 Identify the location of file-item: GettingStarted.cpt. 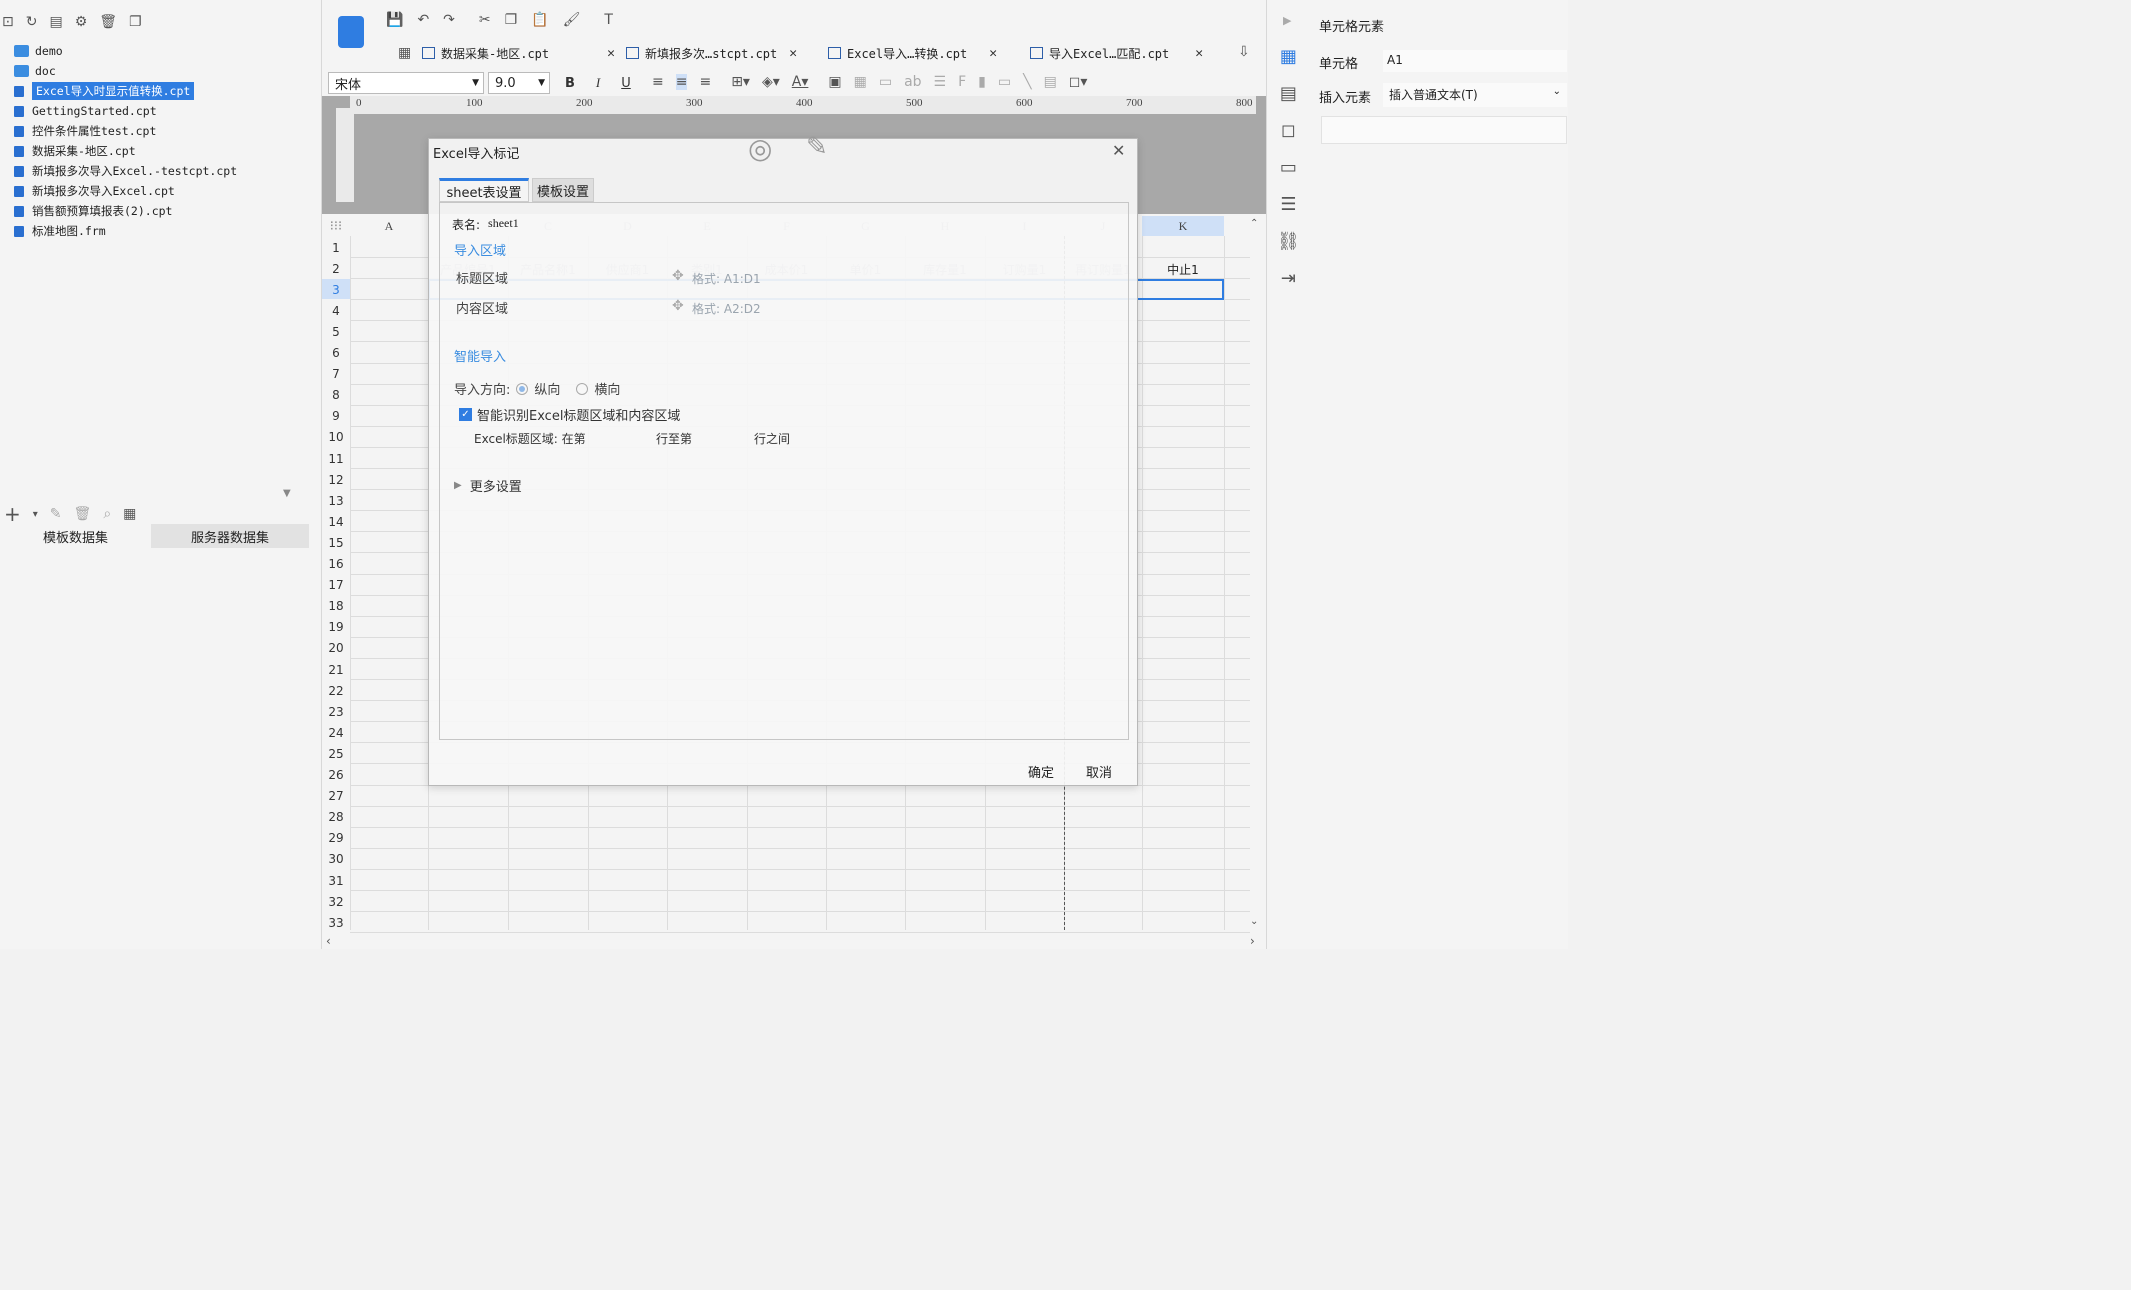
(85, 111).